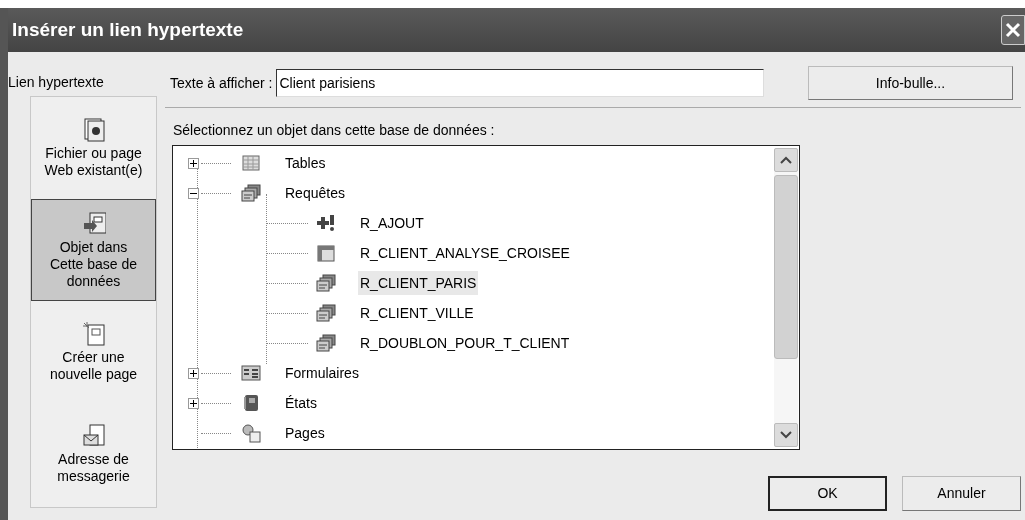 This screenshot has height=520, width=1025. I want to click on tree-item: R_DOUBLON_POUR_T_CLIENT, so click(465, 343).